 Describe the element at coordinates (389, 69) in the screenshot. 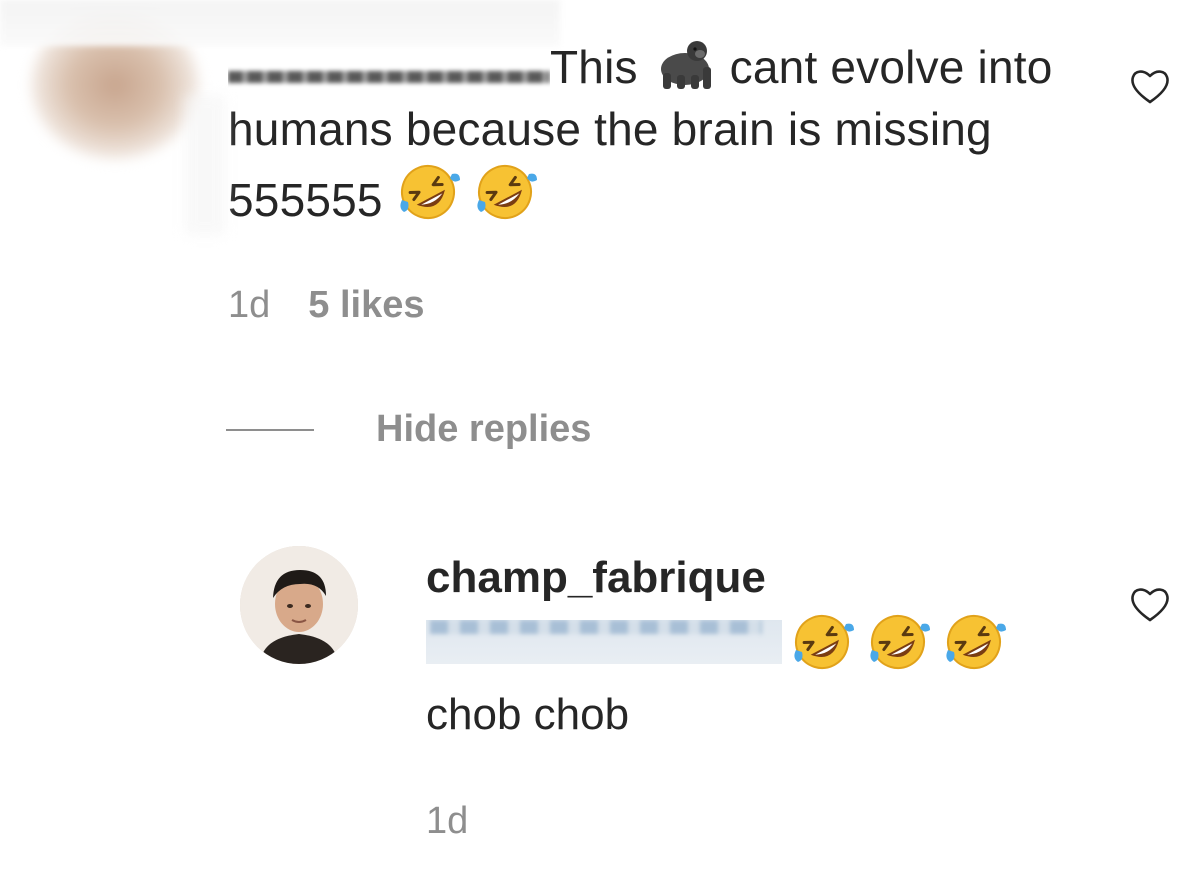

I see `redacted-username` at that location.